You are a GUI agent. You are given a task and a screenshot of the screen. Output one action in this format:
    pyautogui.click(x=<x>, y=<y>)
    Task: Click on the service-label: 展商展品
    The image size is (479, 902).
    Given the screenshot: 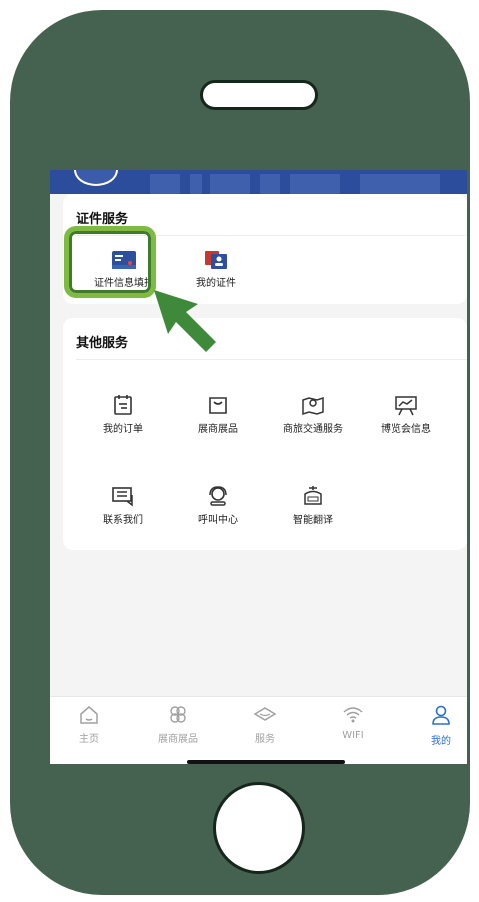 What is the action you would take?
    pyautogui.click(x=218, y=429)
    